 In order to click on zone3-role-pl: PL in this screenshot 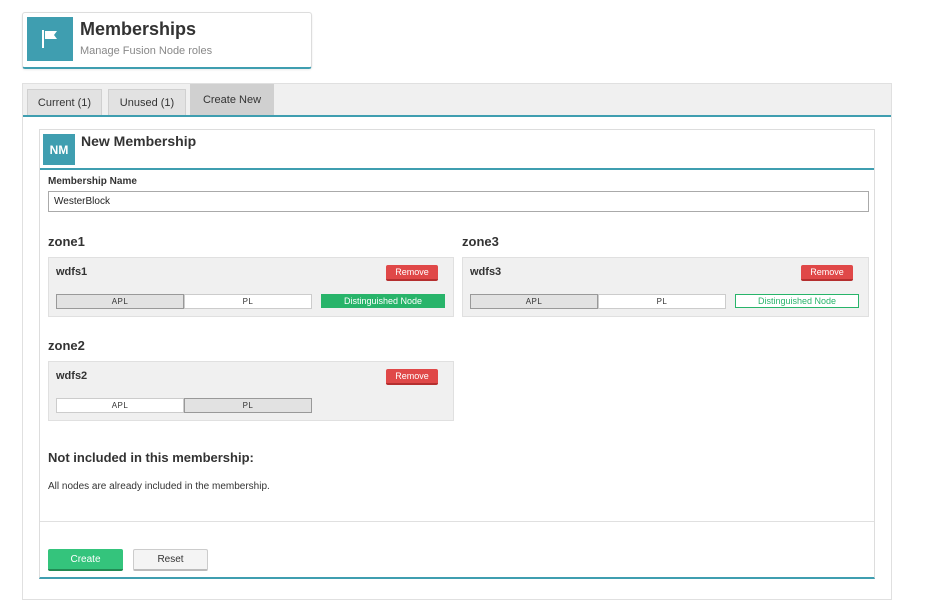, I will do `click(662, 301)`.